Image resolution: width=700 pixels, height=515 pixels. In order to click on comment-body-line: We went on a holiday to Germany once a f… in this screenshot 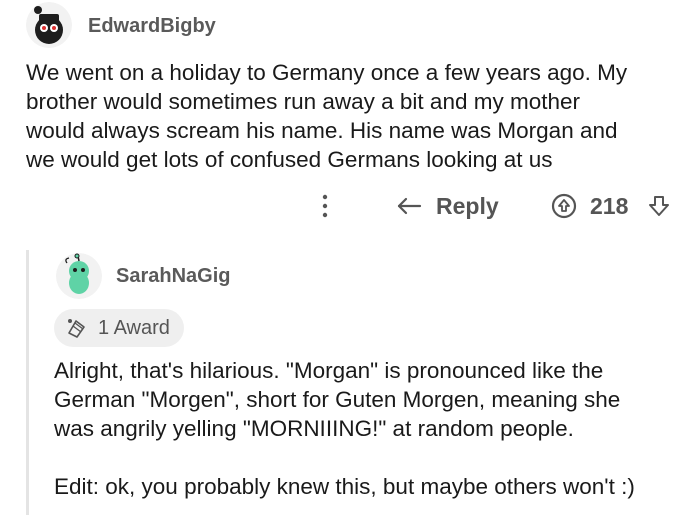, I will do `click(327, 72)`.